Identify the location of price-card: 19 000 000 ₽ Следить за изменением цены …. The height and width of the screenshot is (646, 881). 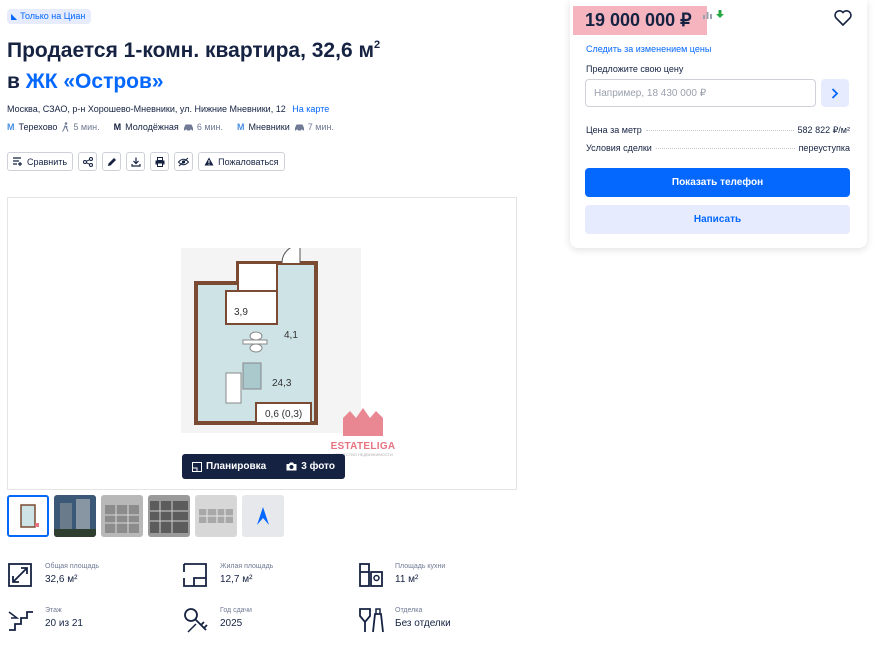
(718, 124).